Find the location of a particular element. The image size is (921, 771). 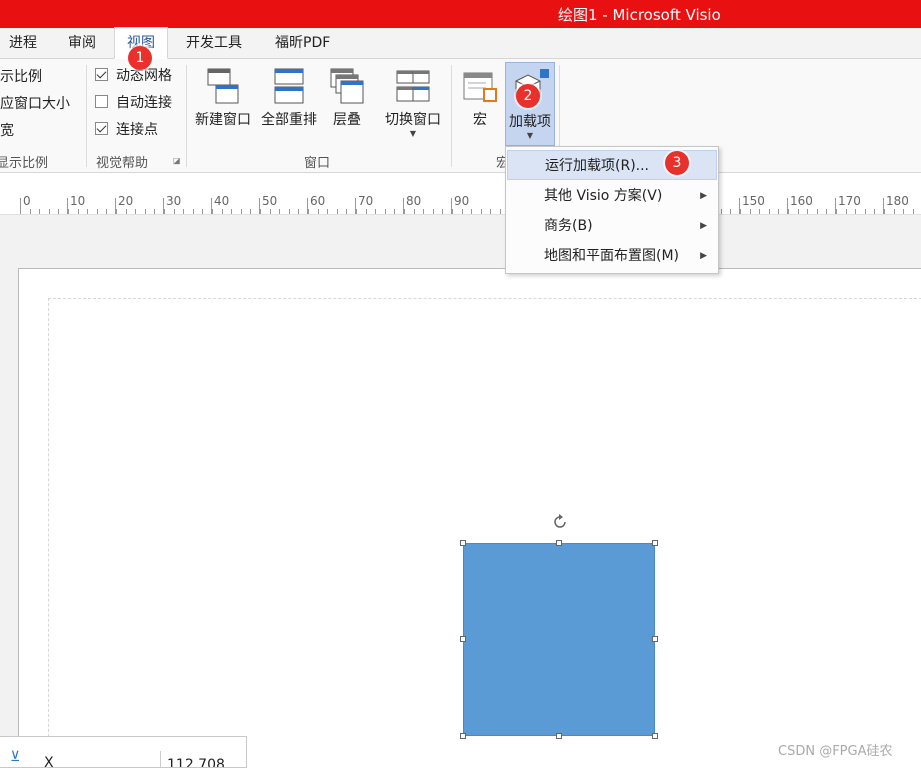

macros-button: 宏 is located at coordinates (480, 96).